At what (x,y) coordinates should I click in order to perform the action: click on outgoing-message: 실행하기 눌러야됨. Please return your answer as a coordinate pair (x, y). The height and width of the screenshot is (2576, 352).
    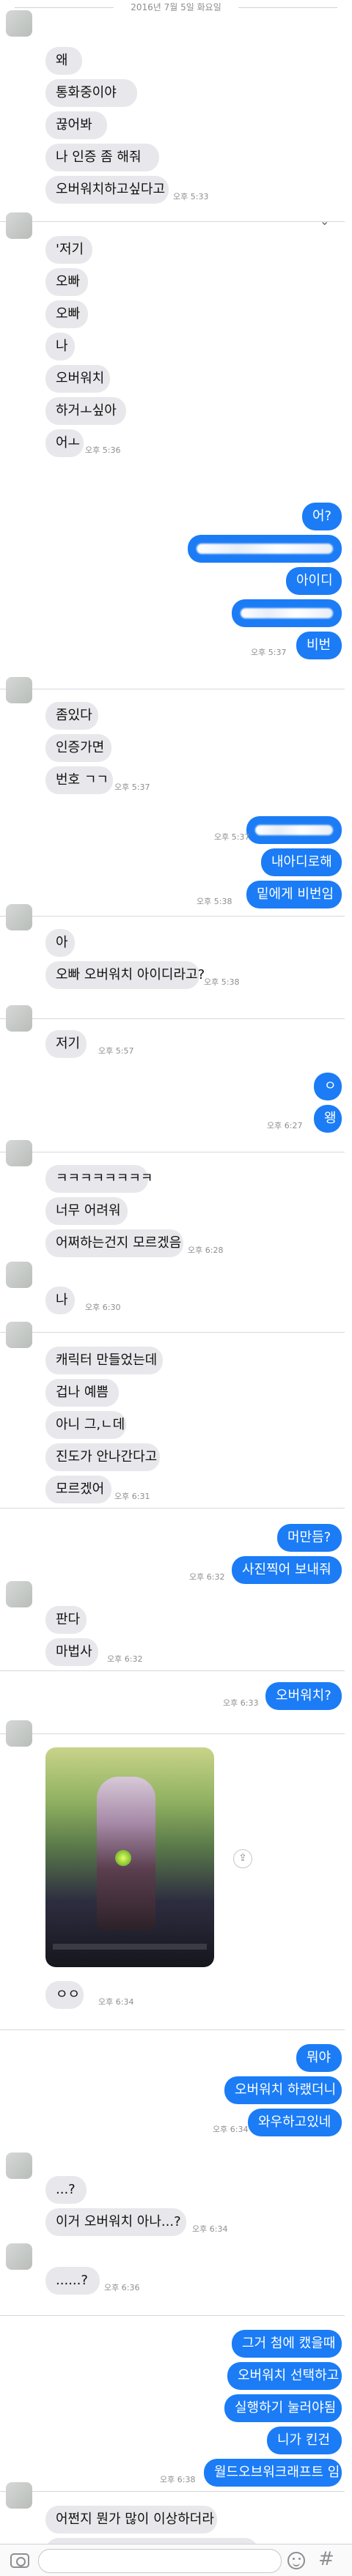
    Looking at the image, I should click on (283, 2408).